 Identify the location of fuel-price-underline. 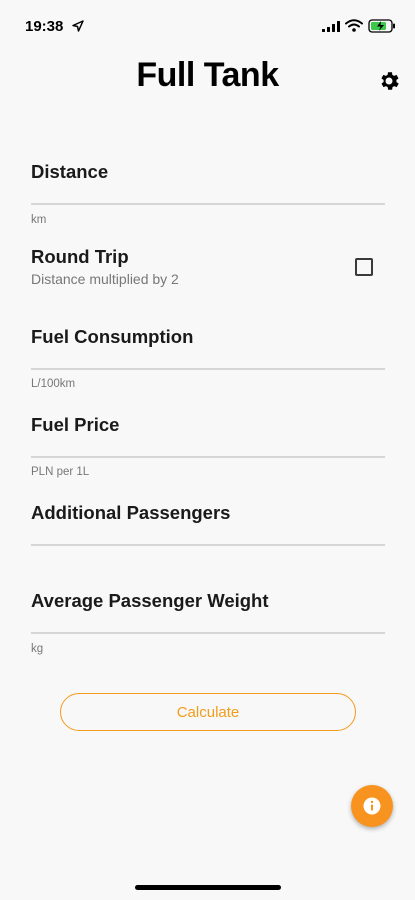
(208, 457).